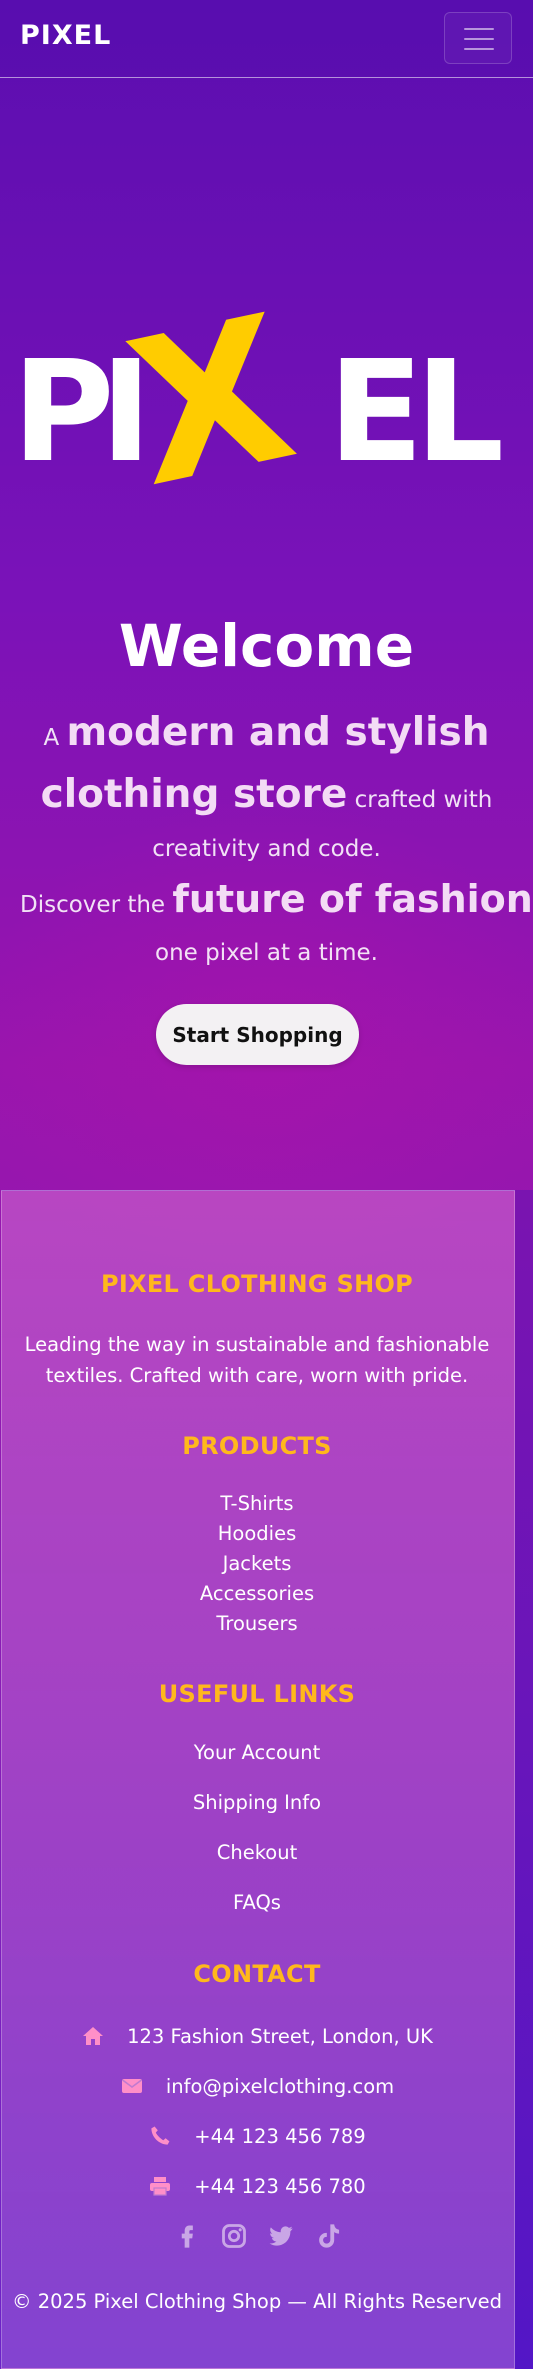 The height and width of the screenshot is (2369, 533). What do you see at coordinates (160, 2135) in the screenshot?
I see `phone-icon` at bounding box center [160, 2135].